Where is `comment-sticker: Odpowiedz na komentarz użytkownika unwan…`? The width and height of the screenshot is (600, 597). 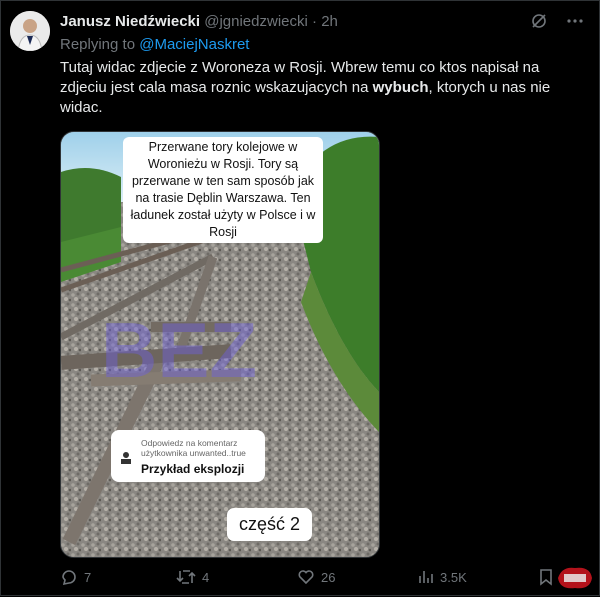 comment-sticker: Odpowiedz na komentarz użytkownika unwan… is located at coordinates (188, 456).